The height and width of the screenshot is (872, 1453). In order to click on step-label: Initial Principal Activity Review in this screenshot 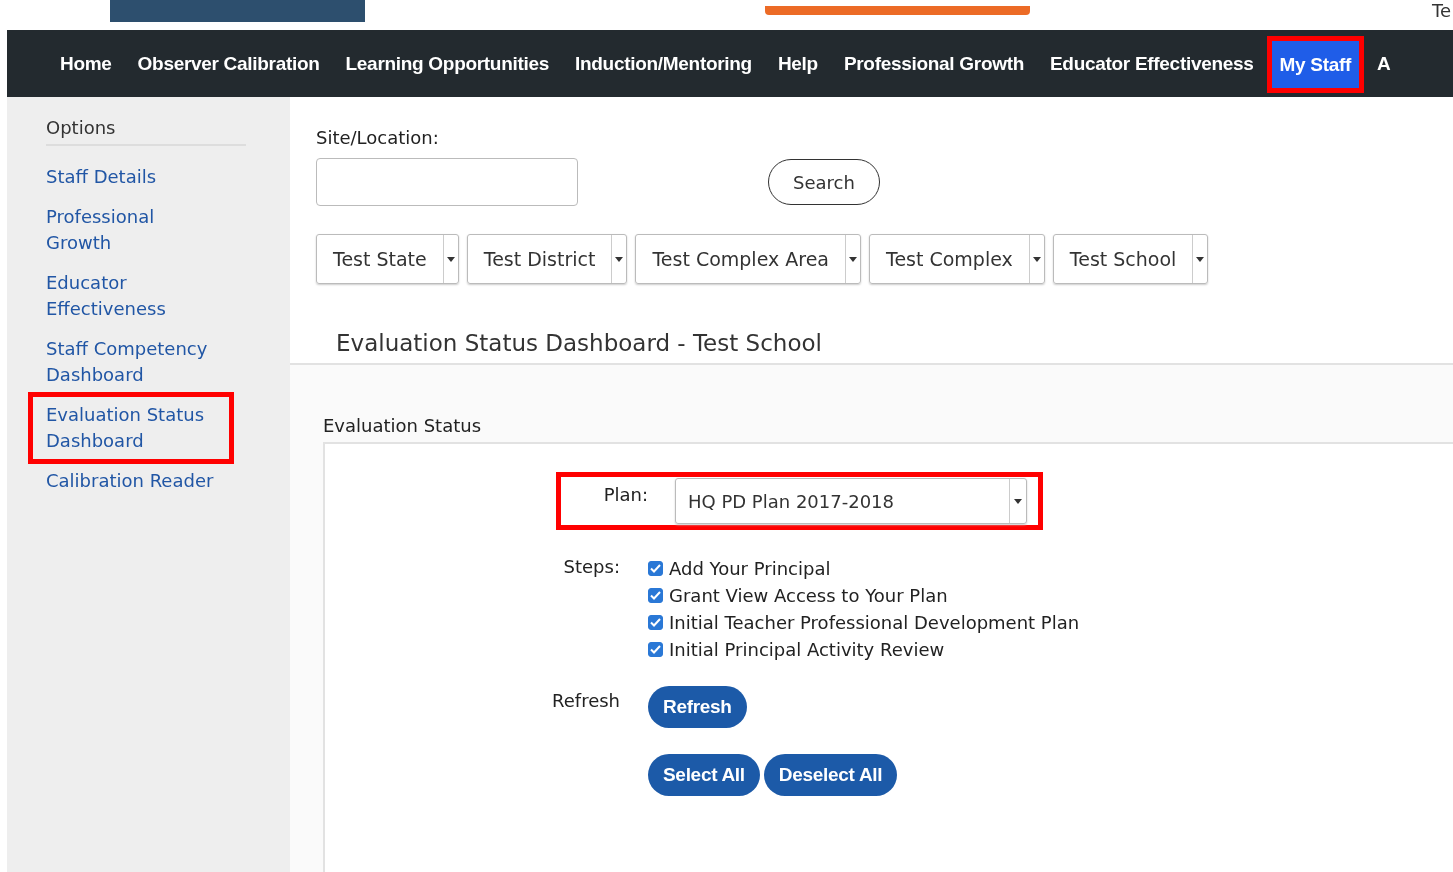, I will do `click(807, 649)`.